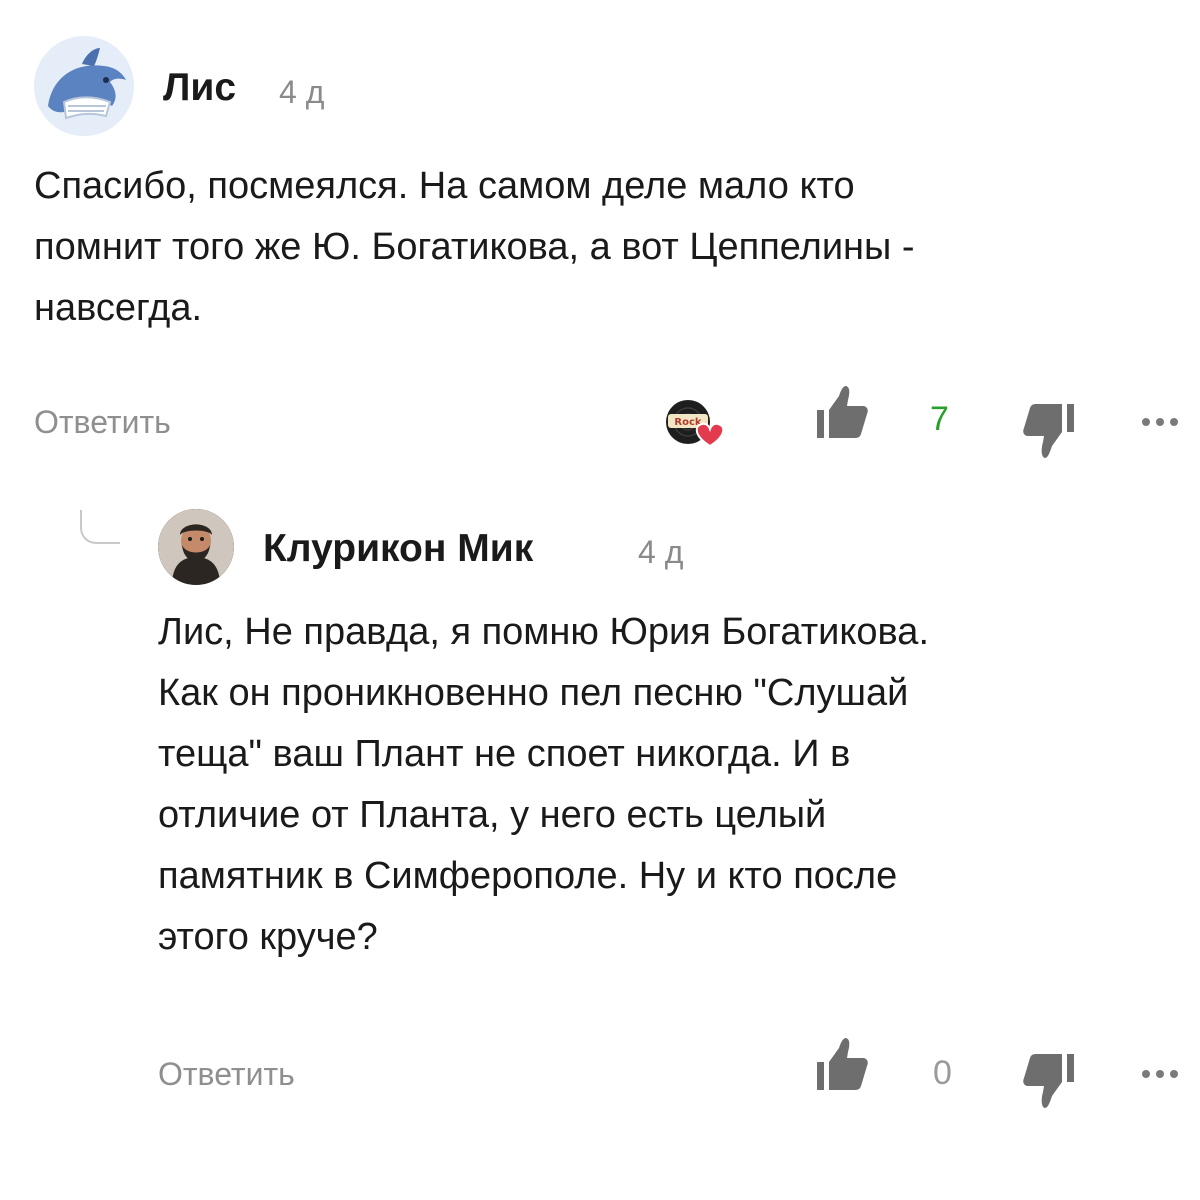 The width and height of the screenshot is (1200, 1200). Describe the element at coordinates (199, 87) in the screenshot. I see `comment-author: Лис` at that location.